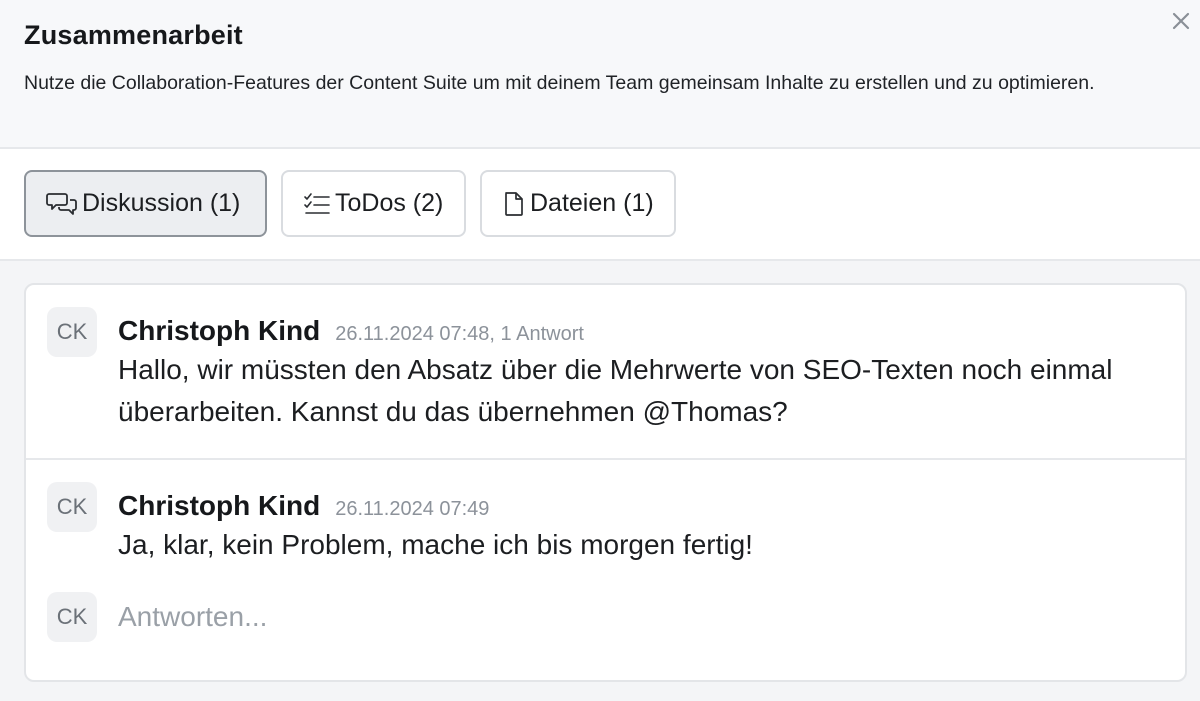  Describe the element at coordinates (618, 617) in the screenshot. I see `reply-input` at that location.